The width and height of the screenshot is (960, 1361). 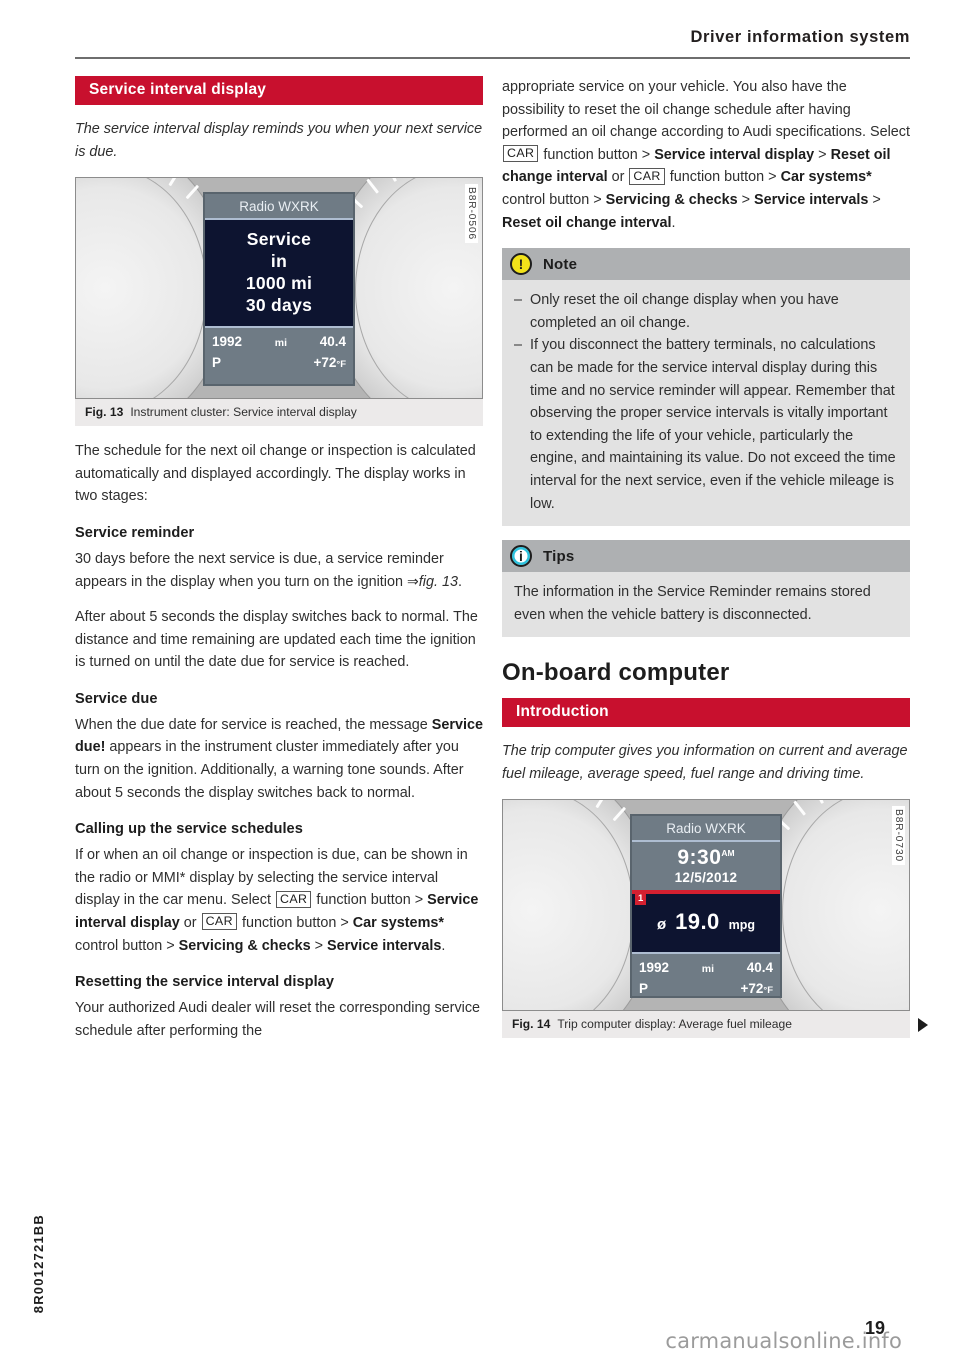 I want to click on screen-status-row-2: P +72°F, so click(x=279, y=363).